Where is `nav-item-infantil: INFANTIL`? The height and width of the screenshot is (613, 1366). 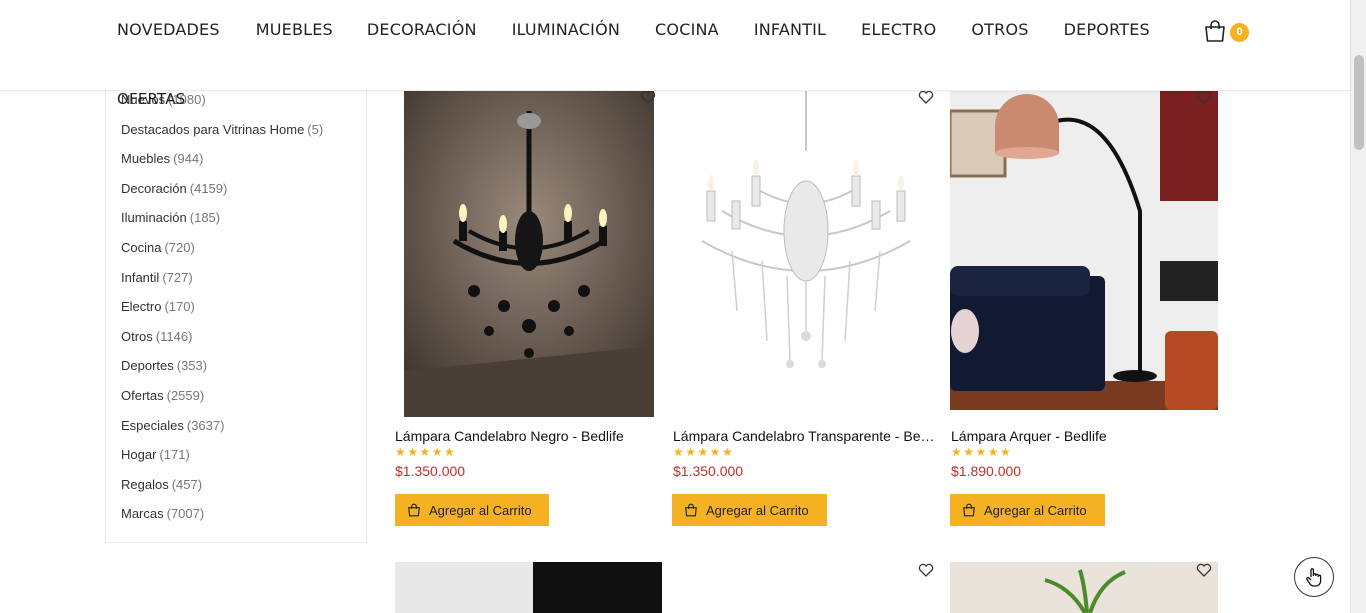 nav-item-infantil: INFANTIL is located at coordinates (790, 29).